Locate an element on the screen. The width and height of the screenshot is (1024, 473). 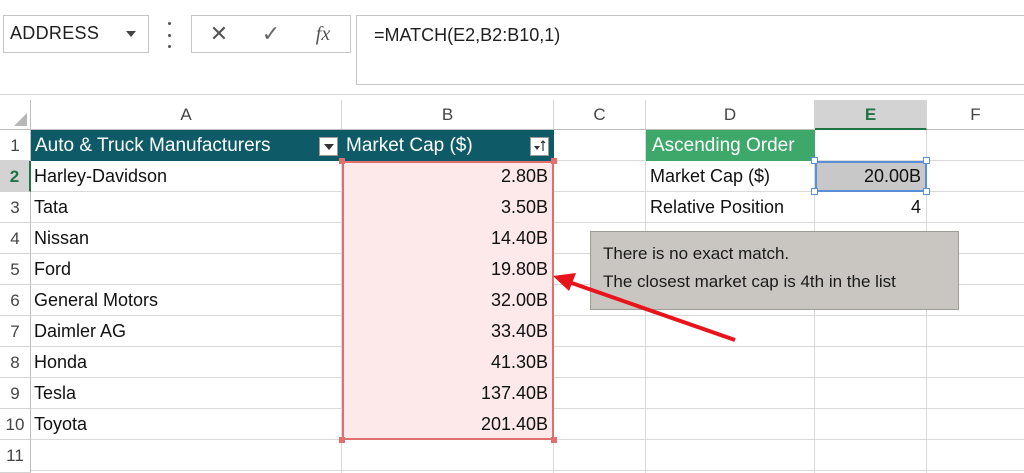
more-options-icon is located at coordinates (169, 35).